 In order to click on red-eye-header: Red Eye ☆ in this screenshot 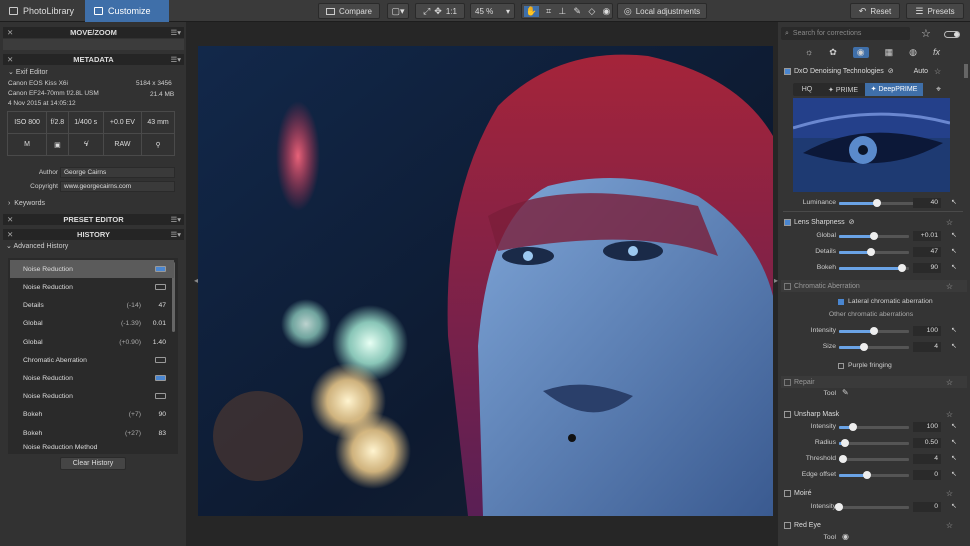, I will do `click(874, 525)`.